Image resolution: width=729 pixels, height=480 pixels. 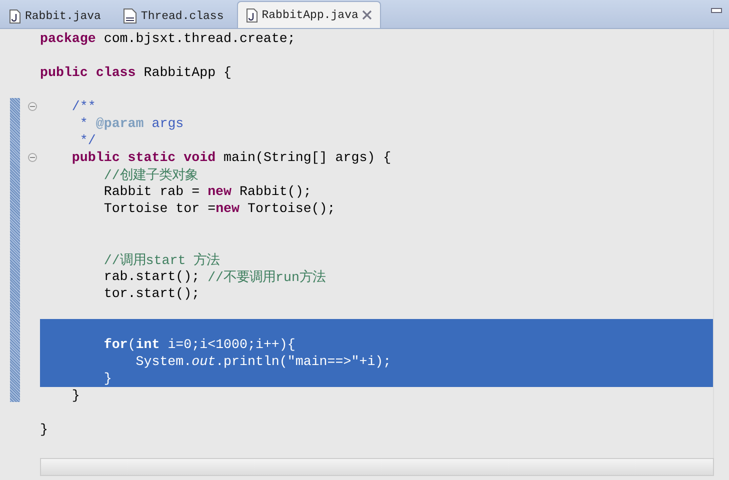 I want to click on code-line: Rabbit rab = new Rabbit();, so click(x=207, y=191).